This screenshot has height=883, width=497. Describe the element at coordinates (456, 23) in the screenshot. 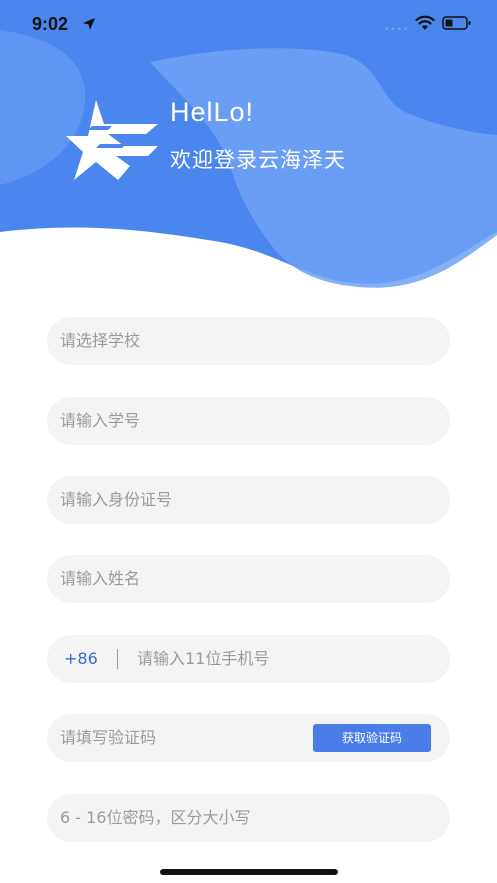

I see `battery-icon` at that location.